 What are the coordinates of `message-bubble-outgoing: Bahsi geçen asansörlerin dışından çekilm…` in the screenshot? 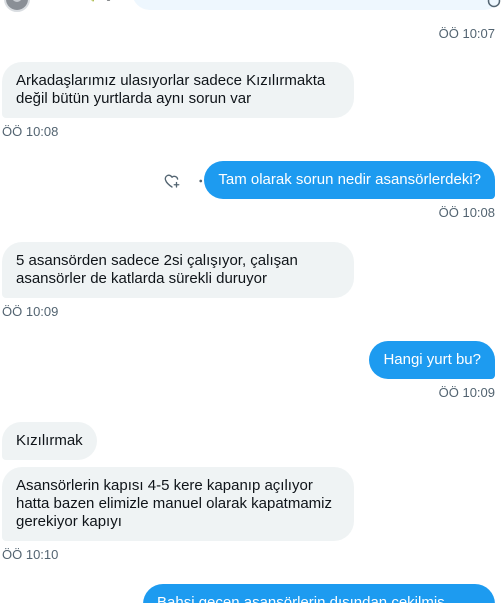 It's located at (319, 593).